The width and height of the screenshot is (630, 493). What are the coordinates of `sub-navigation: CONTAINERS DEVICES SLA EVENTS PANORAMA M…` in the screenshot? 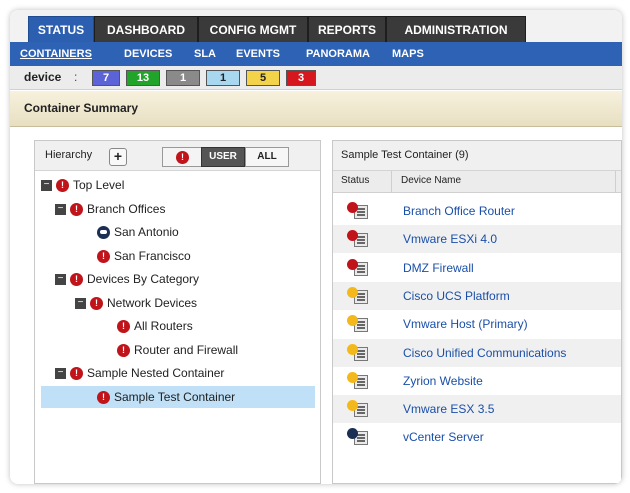 It's located at (316, 54).